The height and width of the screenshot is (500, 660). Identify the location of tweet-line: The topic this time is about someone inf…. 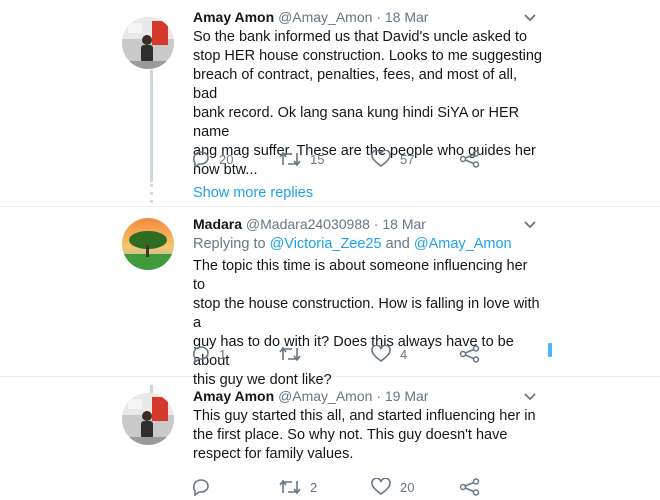
(360, 275).